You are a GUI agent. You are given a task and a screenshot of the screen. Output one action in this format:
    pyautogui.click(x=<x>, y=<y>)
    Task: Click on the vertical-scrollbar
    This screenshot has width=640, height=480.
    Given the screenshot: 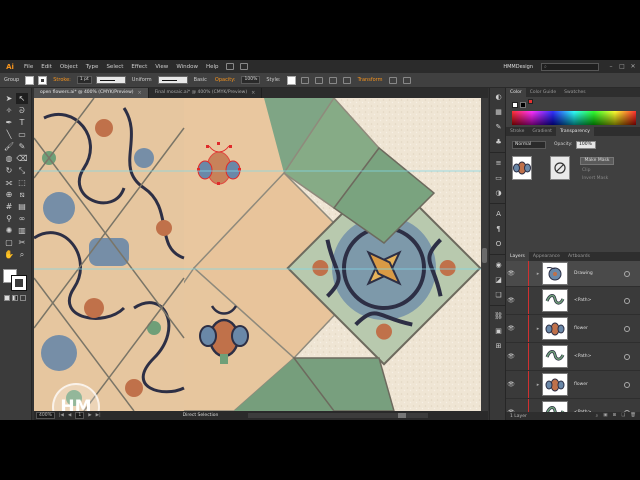 What is the action you would take?
    pyautogui.click(x=484, y=254)
    